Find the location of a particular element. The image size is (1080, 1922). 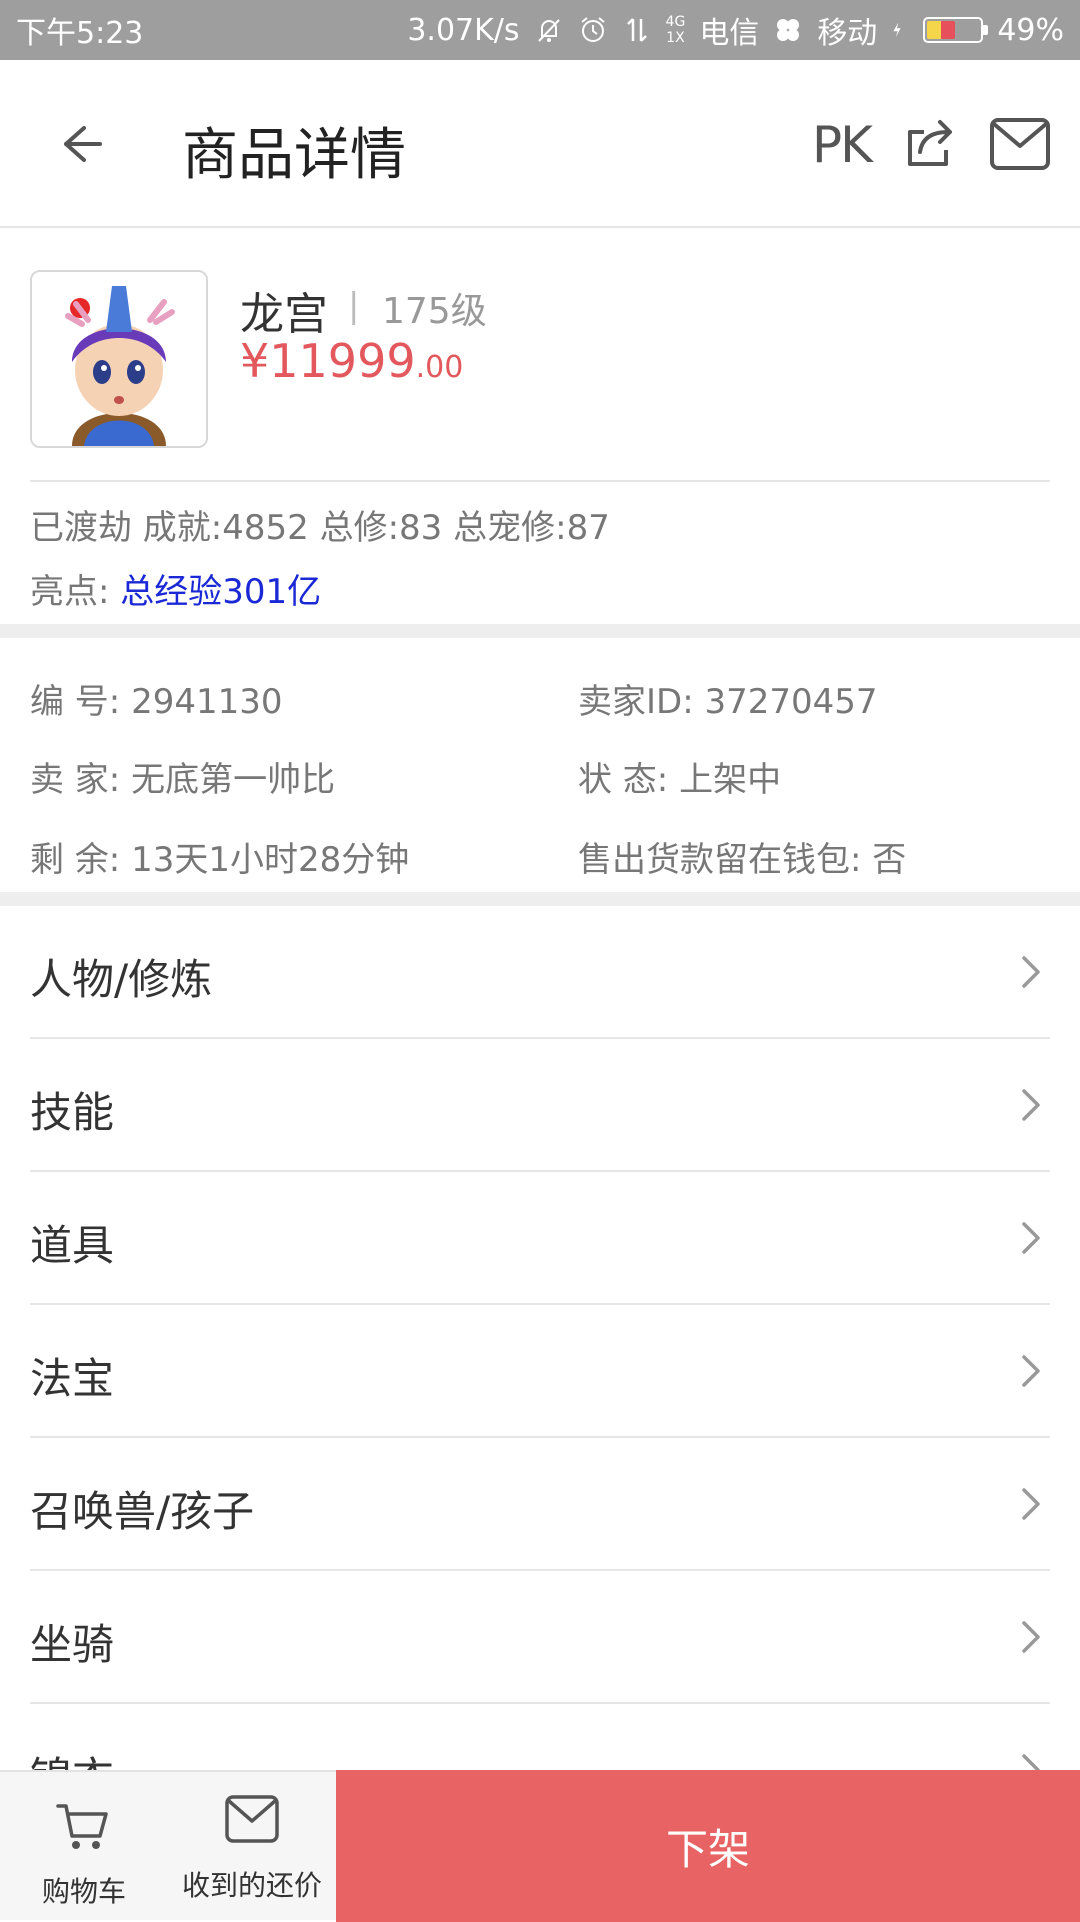

carrier-1: 电信 is located at coordinates (729, 33).